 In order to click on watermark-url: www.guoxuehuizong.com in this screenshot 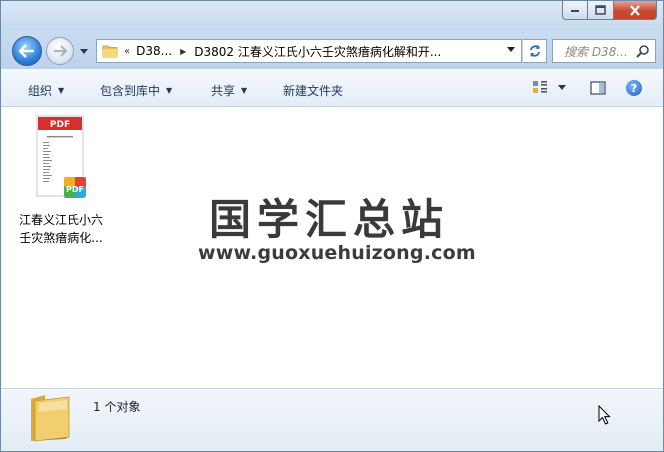, I will do `click(337, 253)`.